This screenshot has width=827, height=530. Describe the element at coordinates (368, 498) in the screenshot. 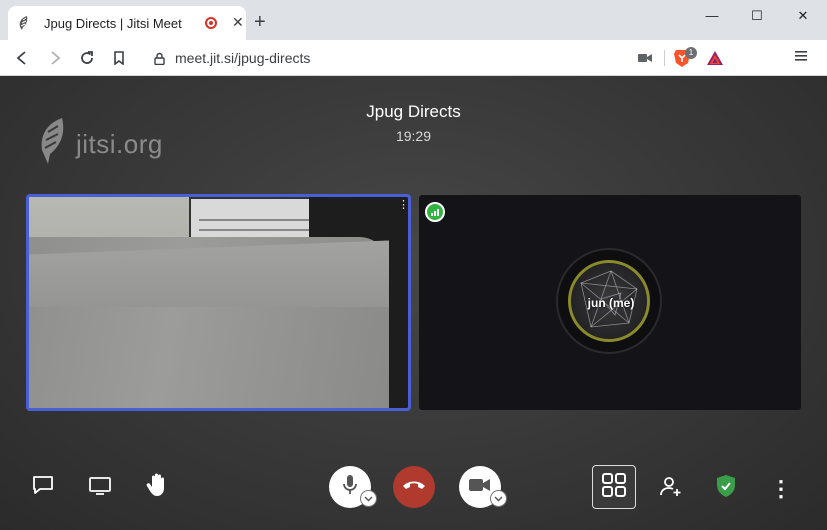

I see `microphone-options-chevron-down-icon` at that location.